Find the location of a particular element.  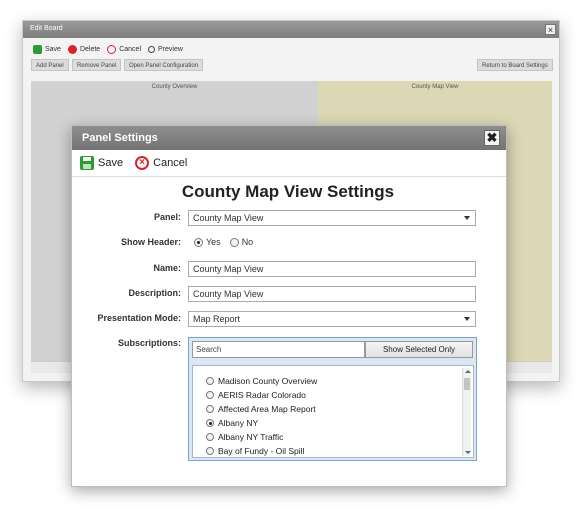

list-item: Bay of Fundy - Oil Spill is located at coordinates (255, 451).